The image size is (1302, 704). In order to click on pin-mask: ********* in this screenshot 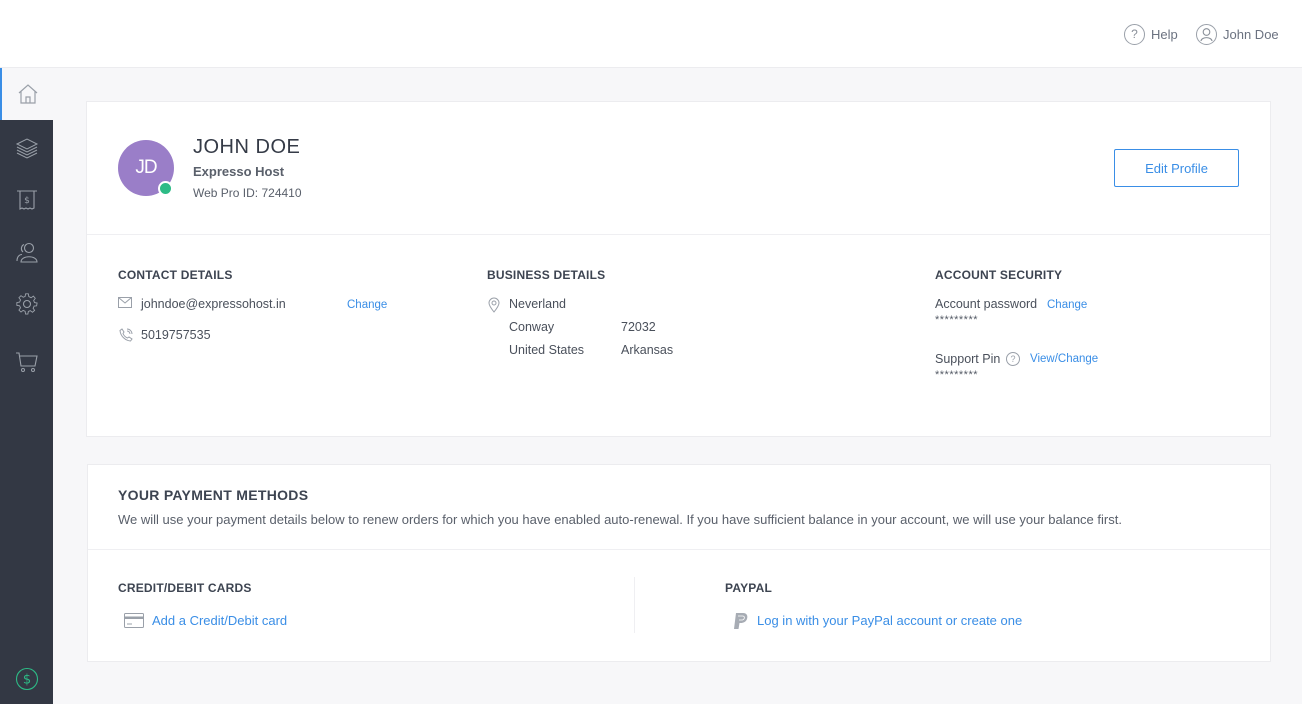, I will do `click(957, 375)`.